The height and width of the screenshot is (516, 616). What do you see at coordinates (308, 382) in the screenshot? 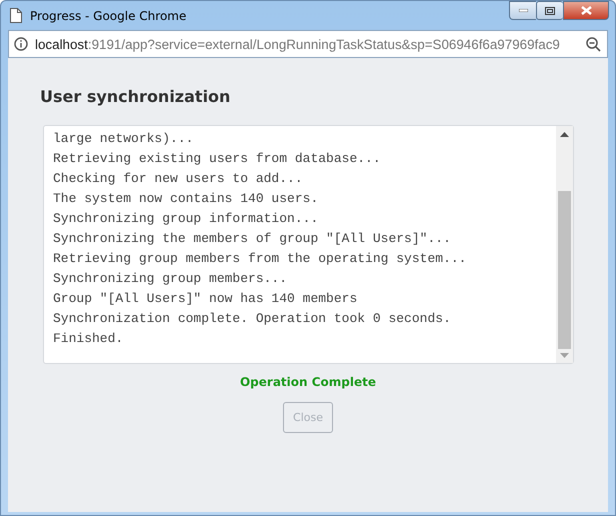
I see `status-message: Operation Complete` at bounding box center [308, 382].